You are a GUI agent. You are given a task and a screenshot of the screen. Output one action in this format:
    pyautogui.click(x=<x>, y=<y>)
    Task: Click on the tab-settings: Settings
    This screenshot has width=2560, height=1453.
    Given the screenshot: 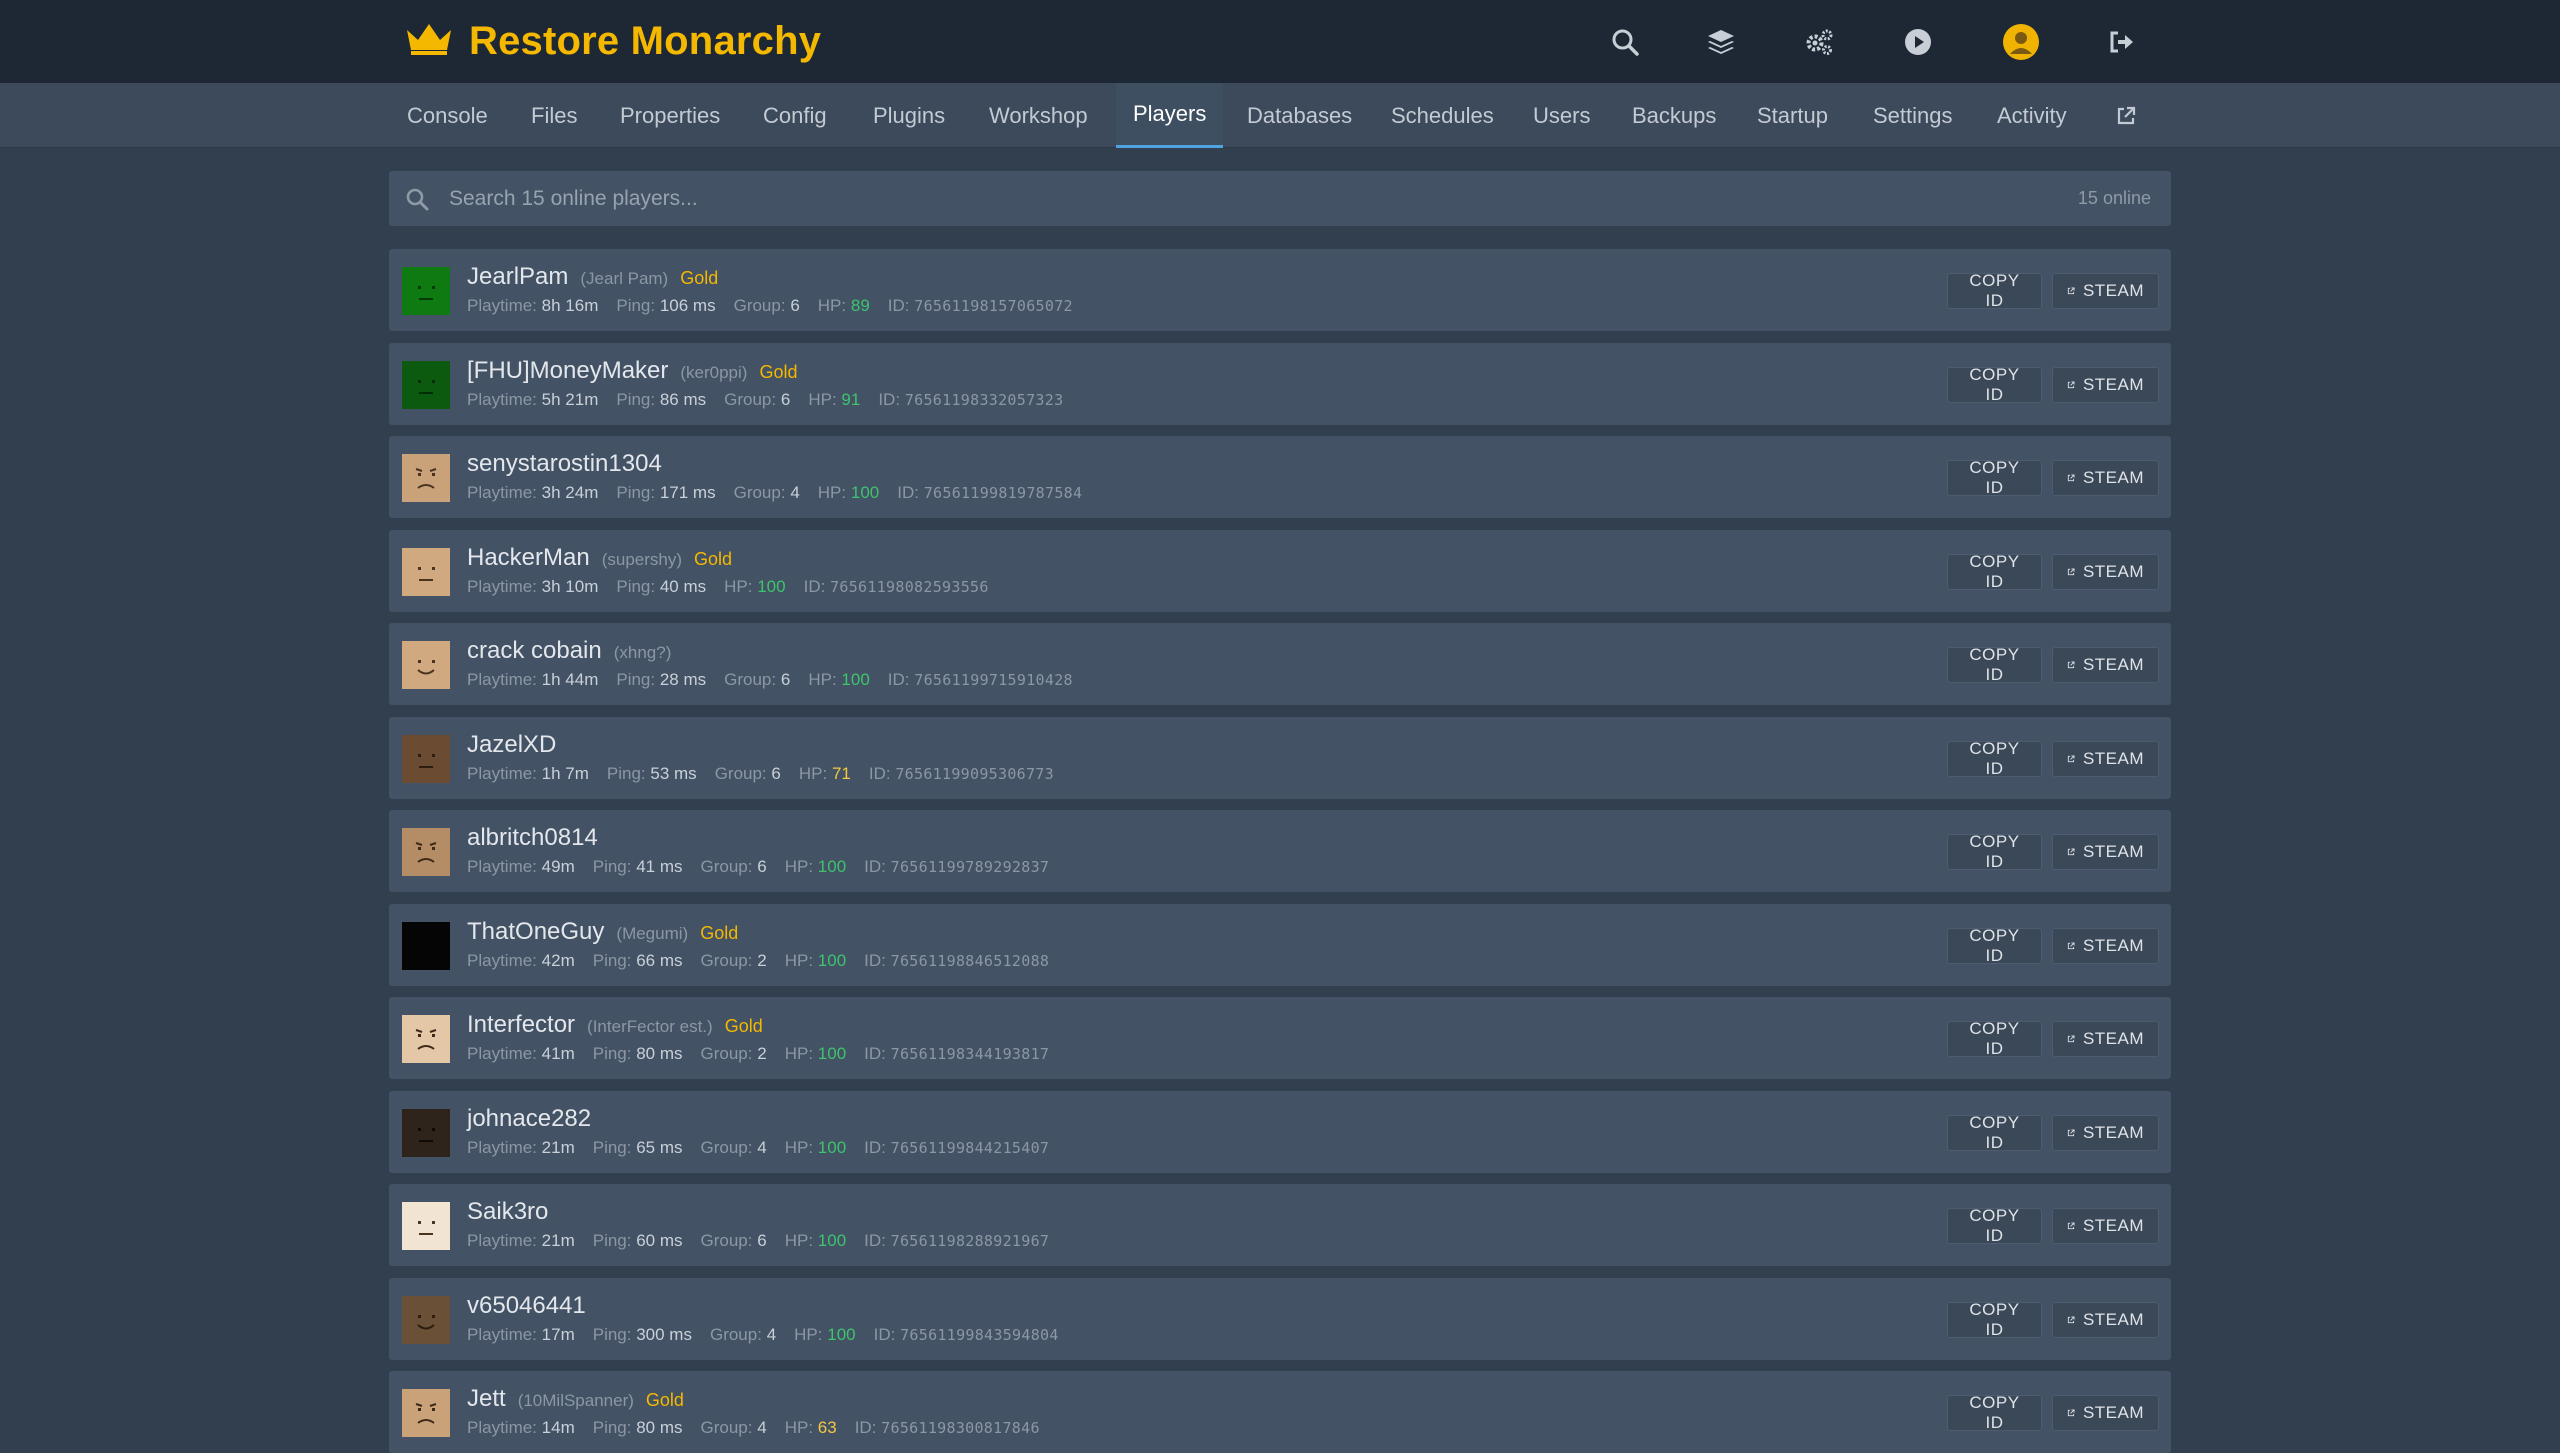 What is the action you would take?
    pyautogui.click(x=1913, y=115)
    